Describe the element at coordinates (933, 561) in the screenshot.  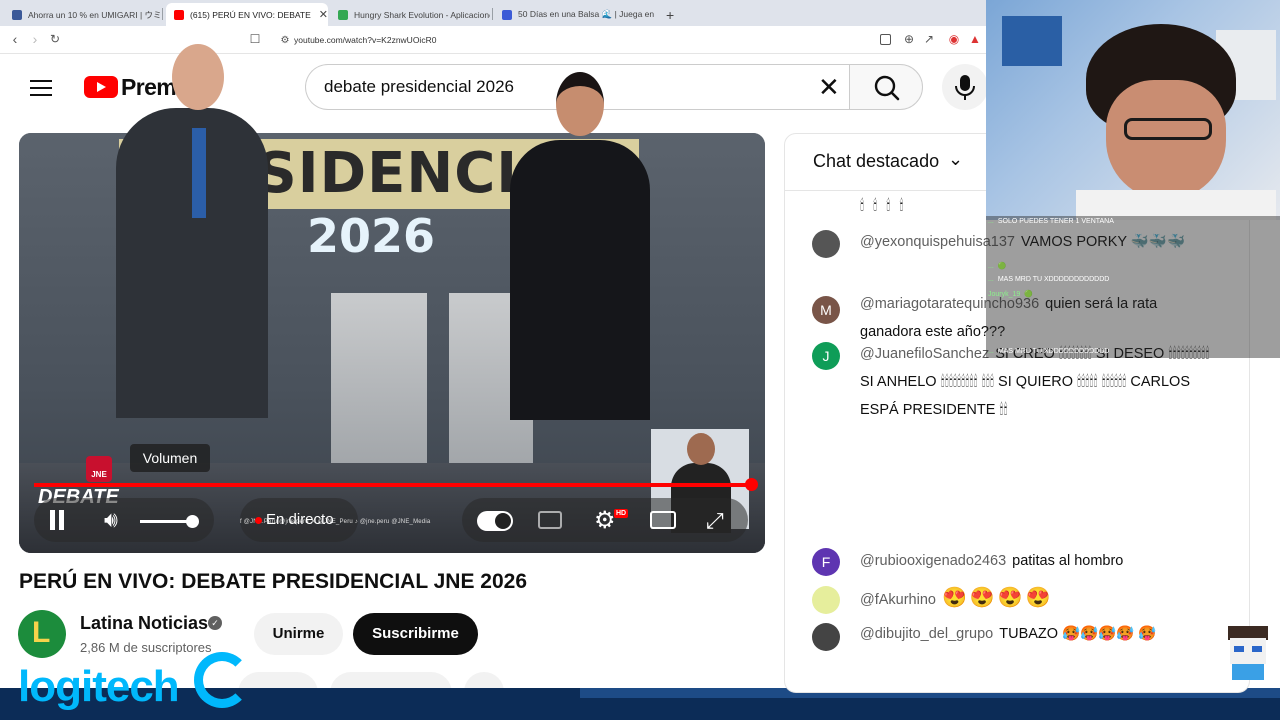
I see `chat-author: @rubiooxigenado2463` at that location.